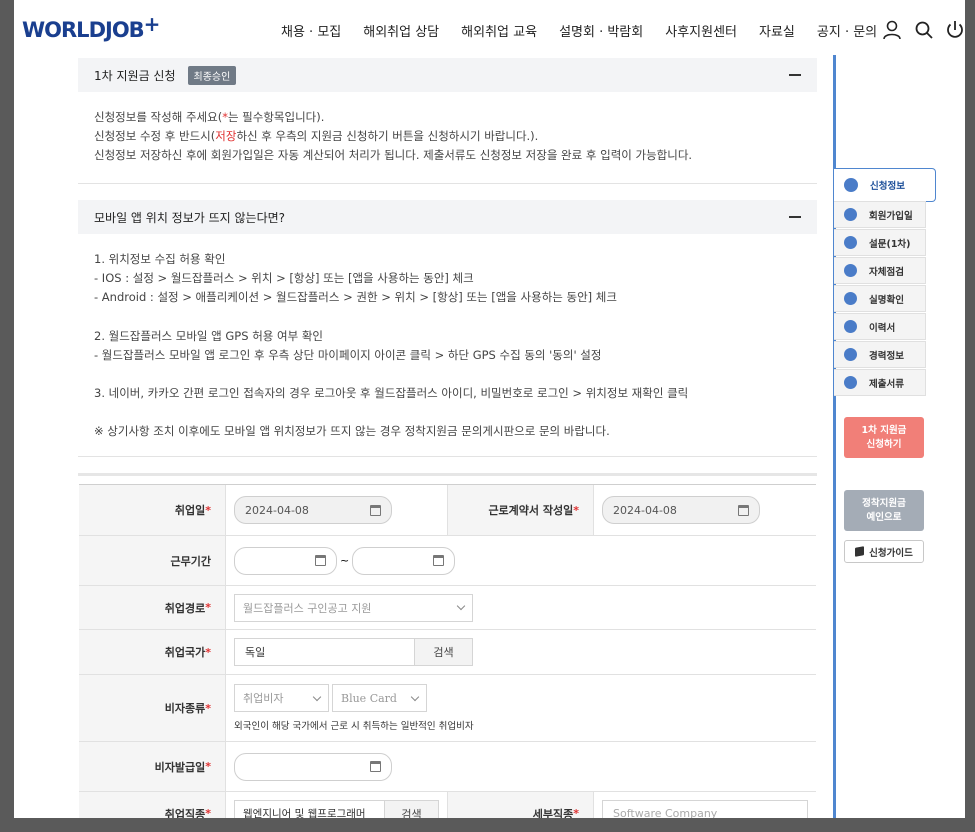 The image size is (975, 832). Describe the element at coordinates (553, 813) in the screenshot. I see `label-text: 세부직종` at that location.